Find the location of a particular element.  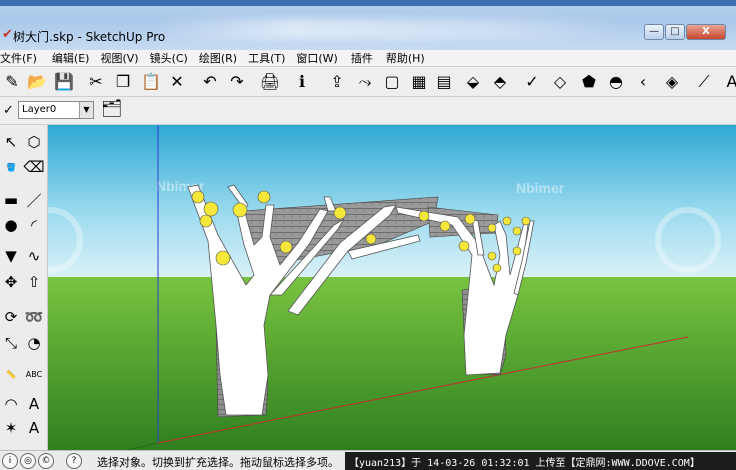

title-blur is located at coordinates (390, 29).